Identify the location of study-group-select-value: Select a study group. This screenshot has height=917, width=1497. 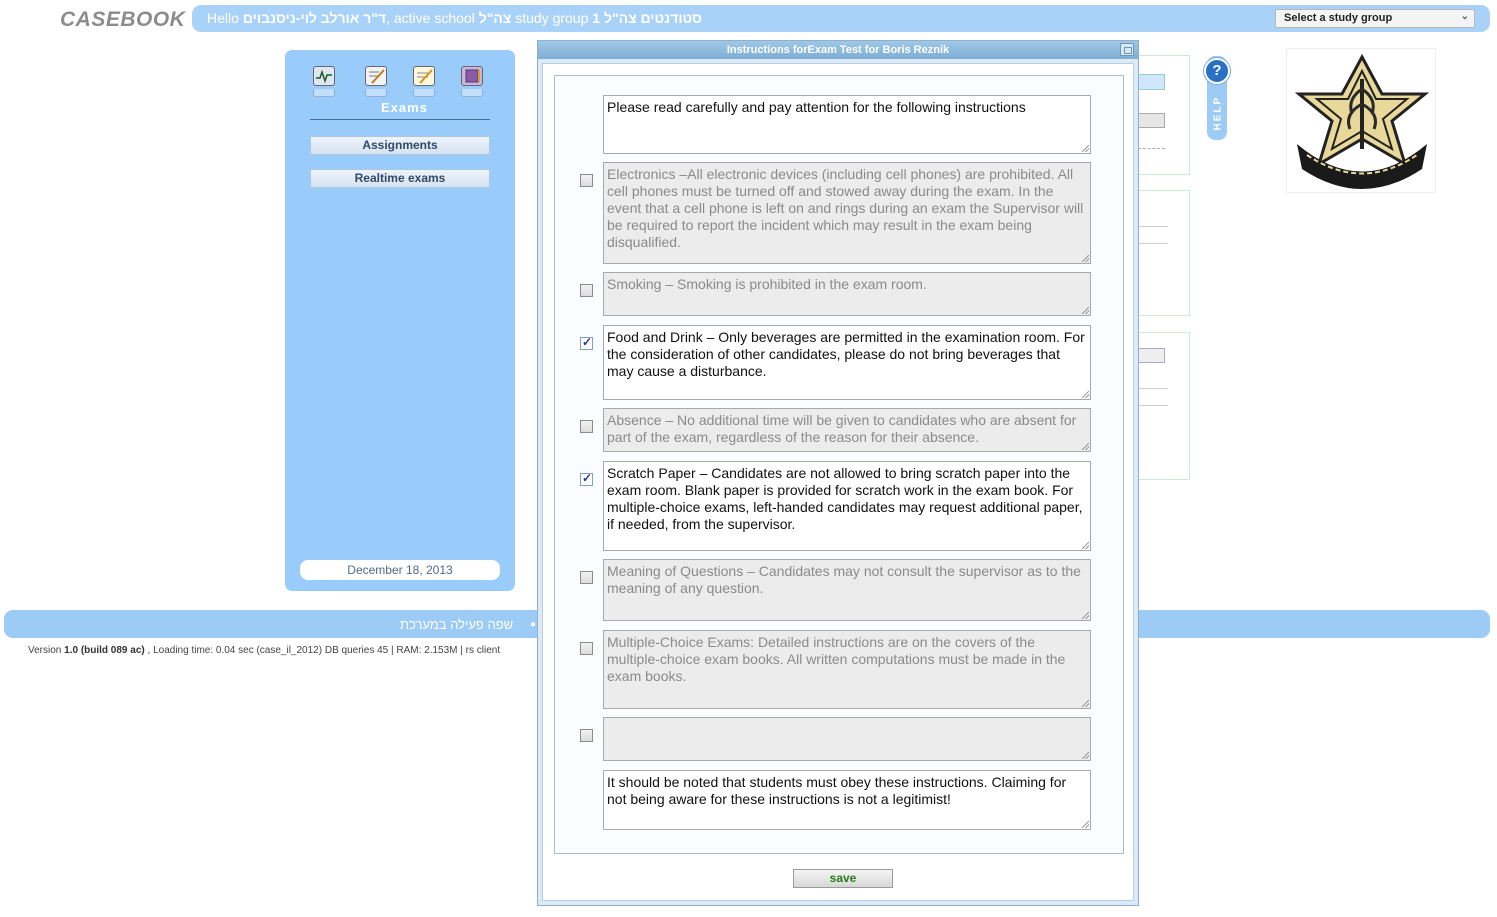
(1338, 18).